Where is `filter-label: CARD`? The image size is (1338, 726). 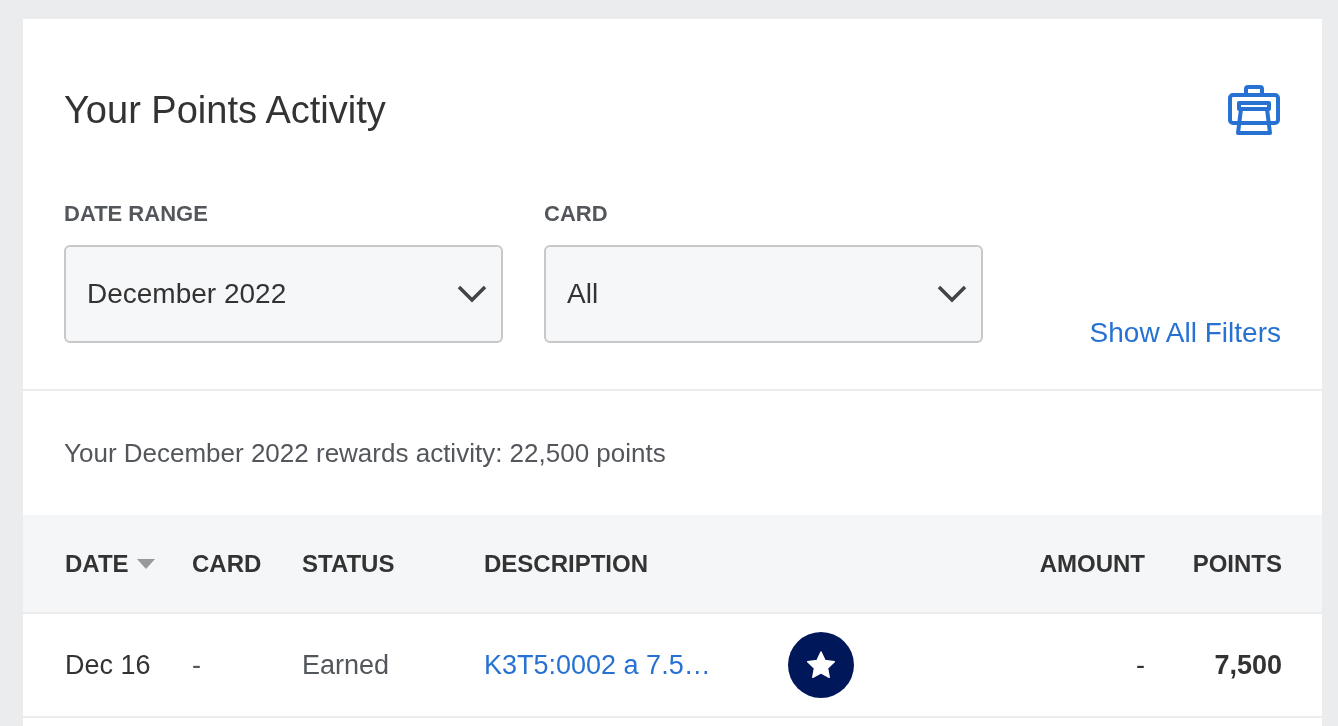
filter-label: CARD is located at coordinates (576, 214).